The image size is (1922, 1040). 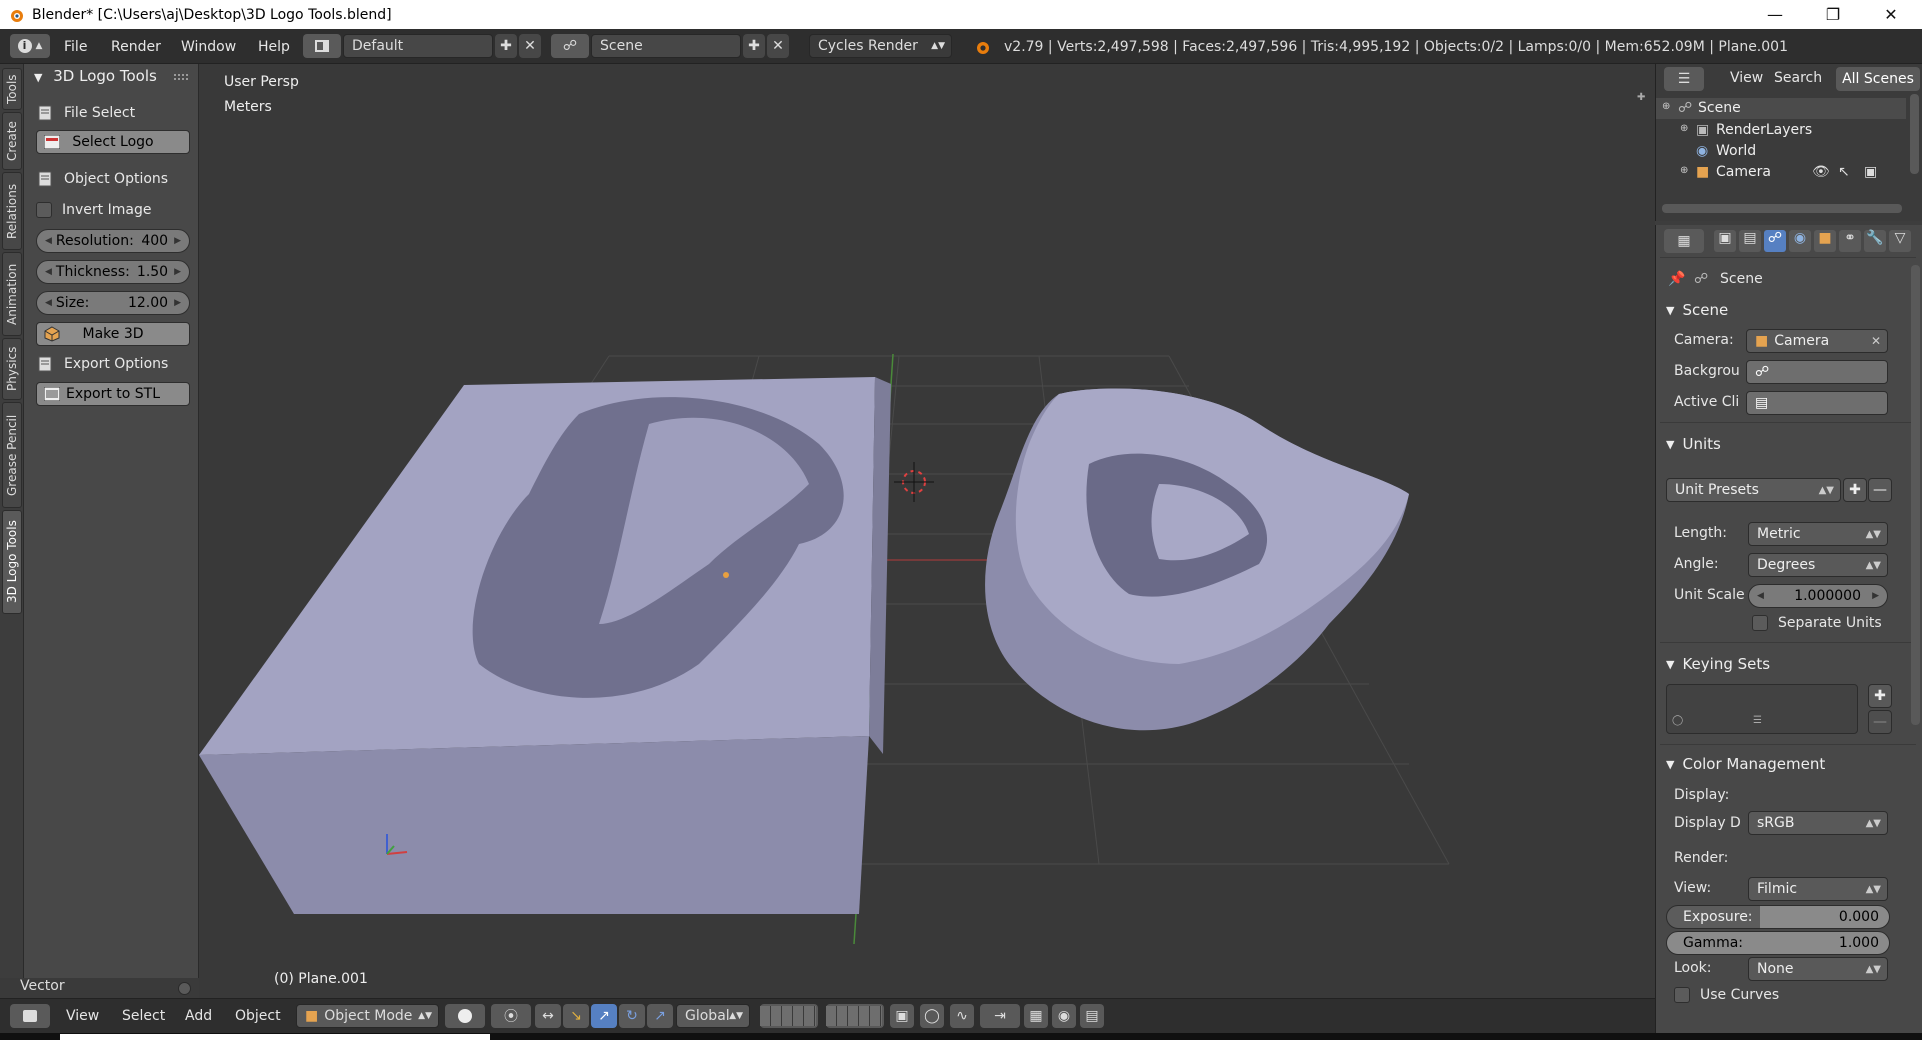 What do you see at coordinates (1641, 97) in the screenshot?
I see `tool-shelf-toggle-icon: ✚` at bounding box center [1641, 97].